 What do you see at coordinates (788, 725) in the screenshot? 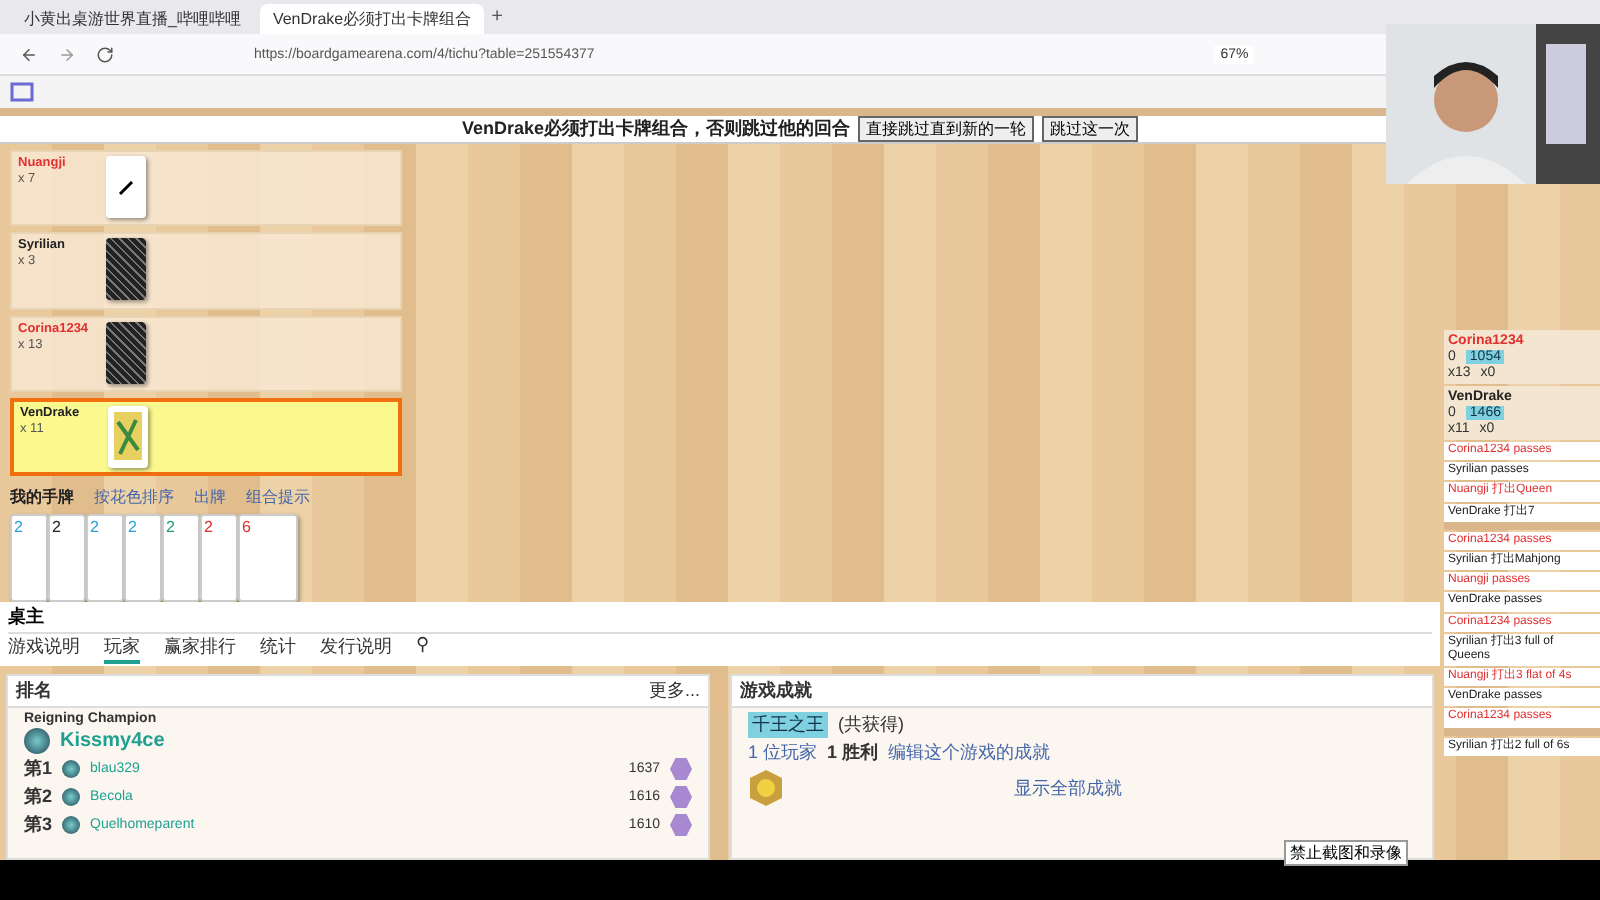
I see `achievement-tag: 千王之王` at bounding box center [788, 725].